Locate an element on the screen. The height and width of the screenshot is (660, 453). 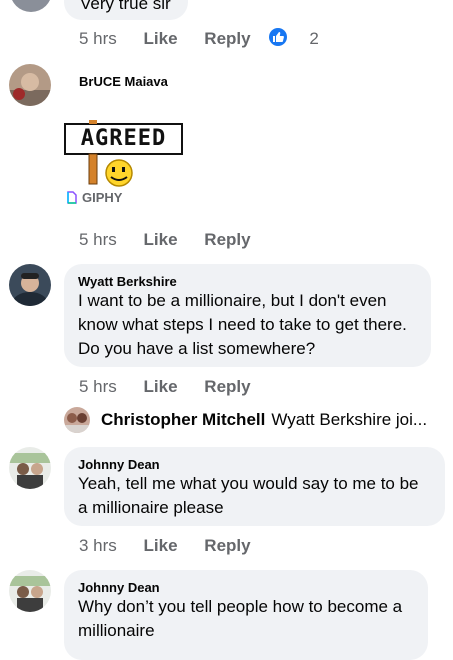
reaction-count: 2 is located at coordinates (304, 38).